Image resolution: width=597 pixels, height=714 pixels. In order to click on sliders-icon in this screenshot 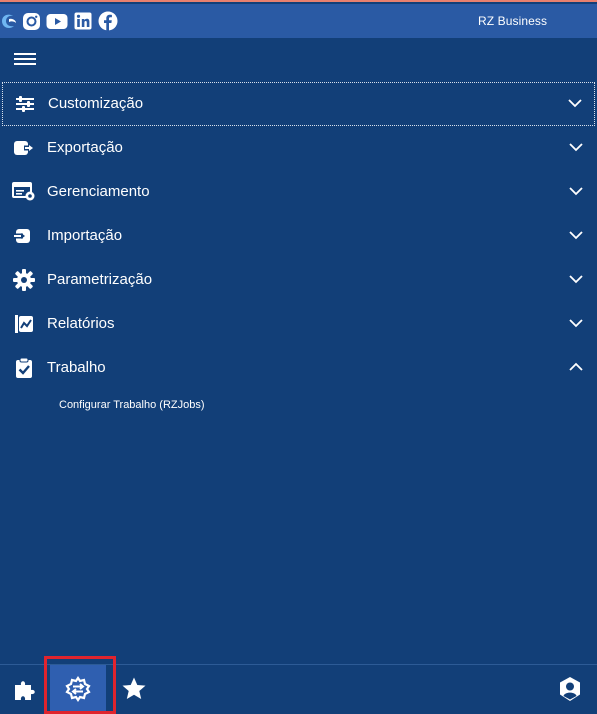, I will do `click(25, 104)`.